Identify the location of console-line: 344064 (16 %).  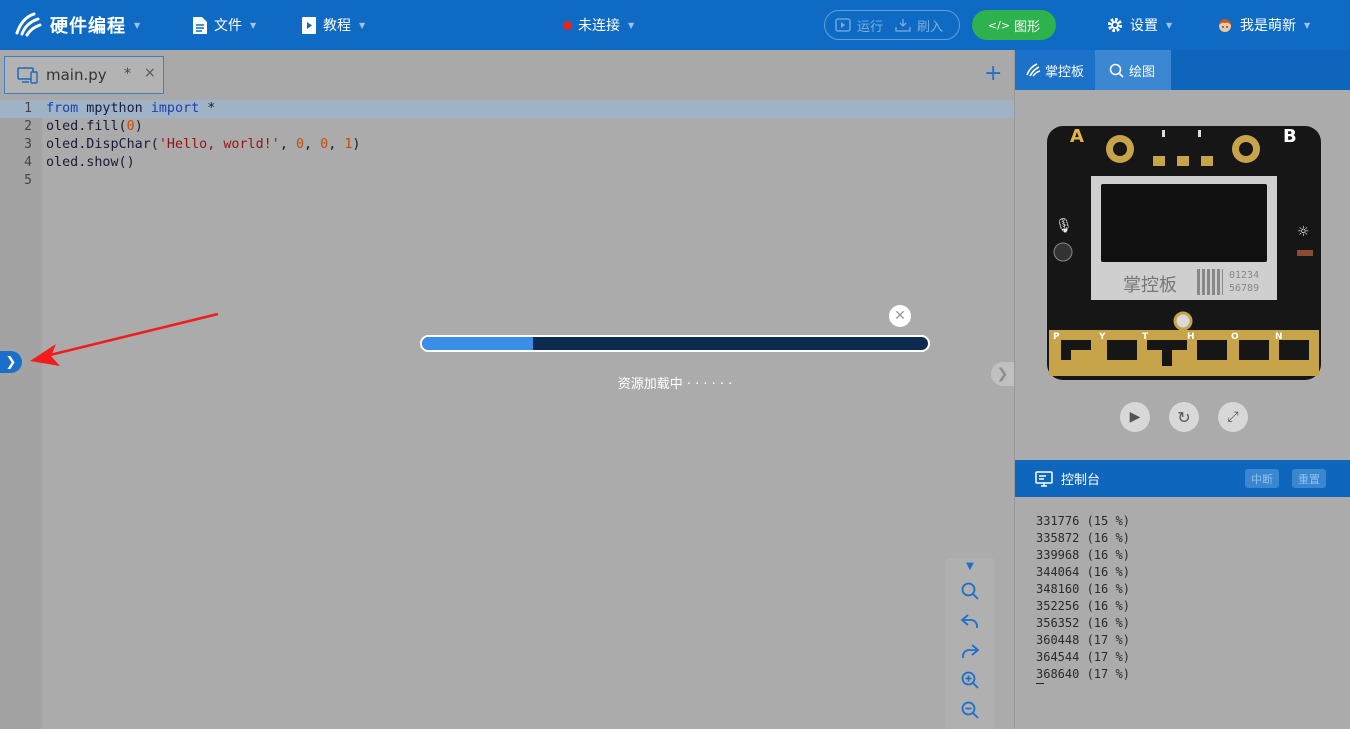
(1083, 572).